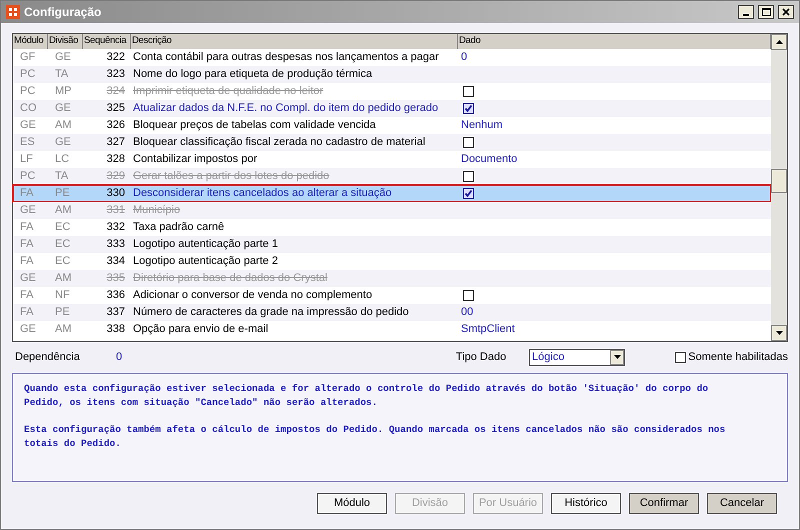 The width and height of the screenshot is (800, 530). What do you see at coordinates (116, 74) in the screenshot?
I see `table-cell-text: 323` at bounding box center [116, 74].